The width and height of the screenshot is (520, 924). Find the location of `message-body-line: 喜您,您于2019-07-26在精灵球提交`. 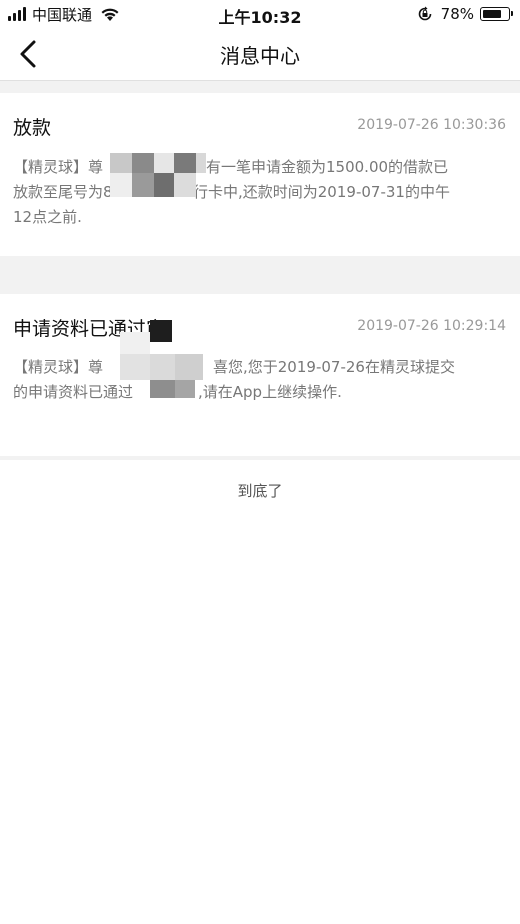

message-body-line: 喜您,您于2019-07-26在精灵球提交 is located at coordinates (334, 367).